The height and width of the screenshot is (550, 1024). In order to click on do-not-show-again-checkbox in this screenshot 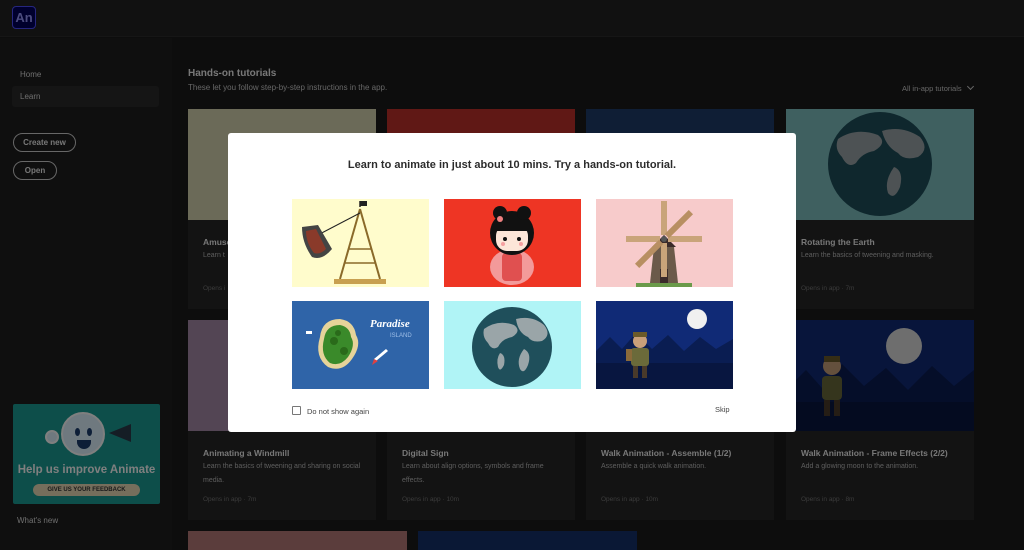, I will do `click(296, 410)`.